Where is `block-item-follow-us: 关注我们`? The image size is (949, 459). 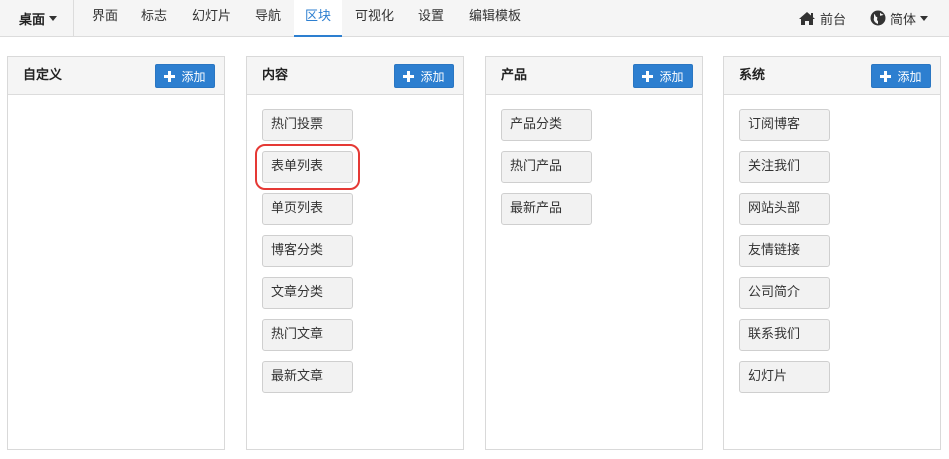
block-item-follow-us: 关注我们 is located at coordinates (784, 167).